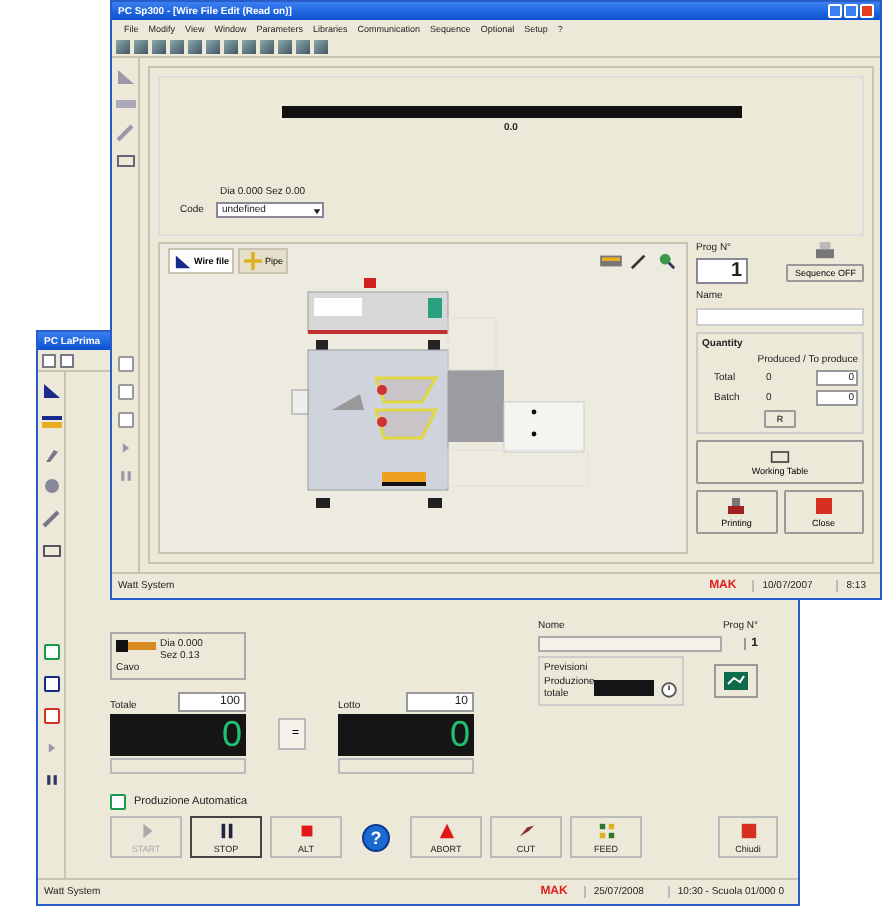 This screenshot has height=906, width=882. Describe the element at coordinates (606, 830) in the screenshot. I see `grid-icon` at that location.